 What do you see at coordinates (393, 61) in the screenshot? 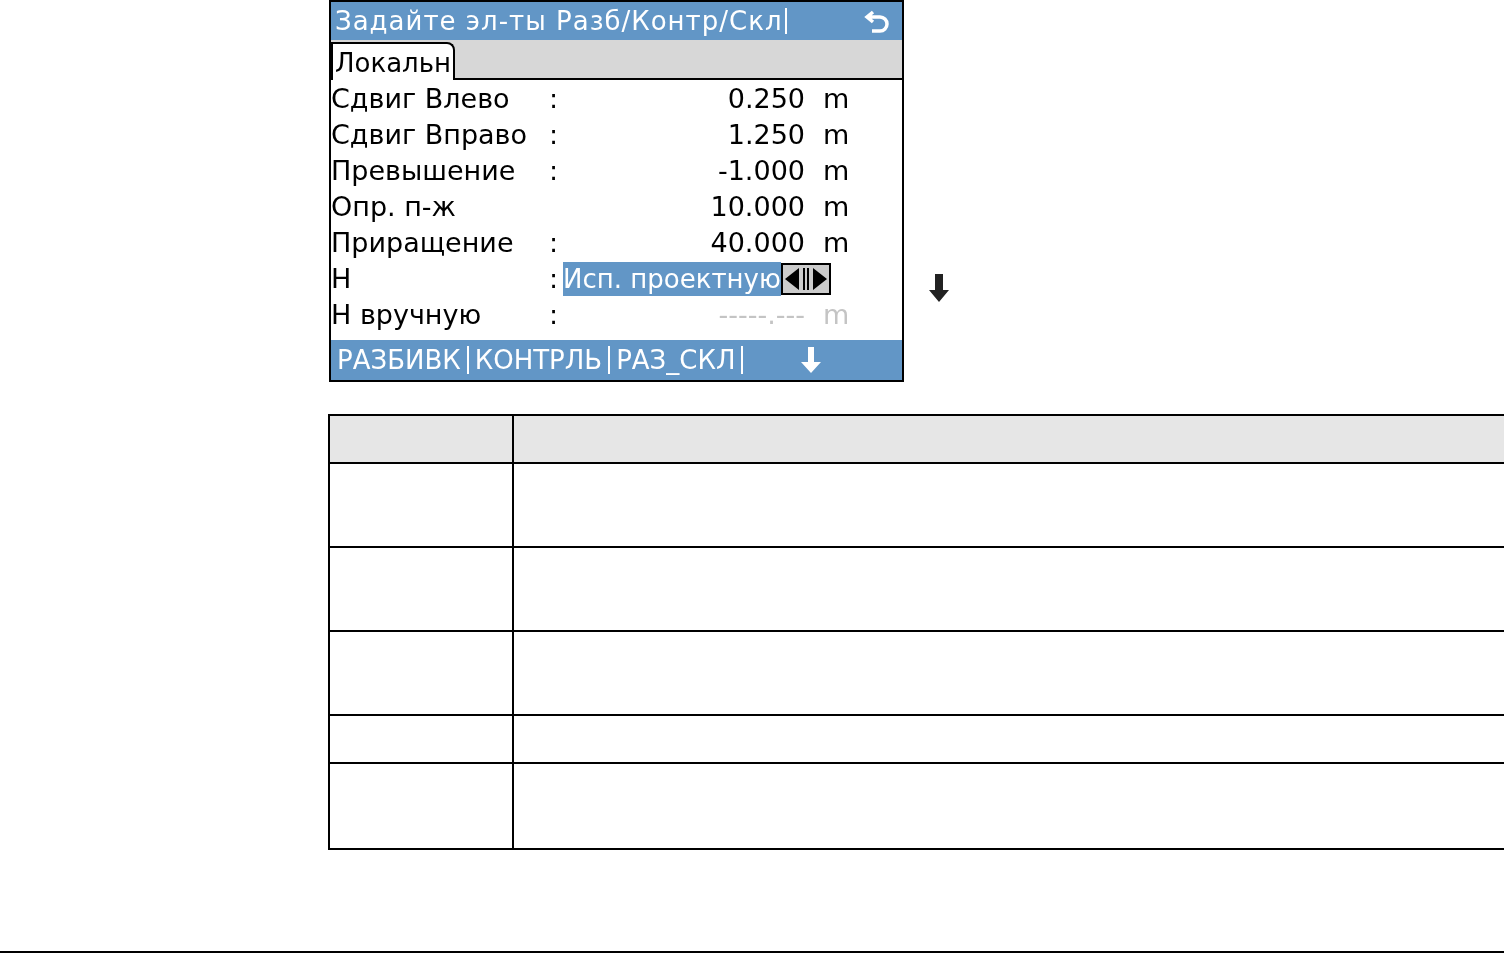
I see `tab: Локальн` at bounding box center [393, 61].